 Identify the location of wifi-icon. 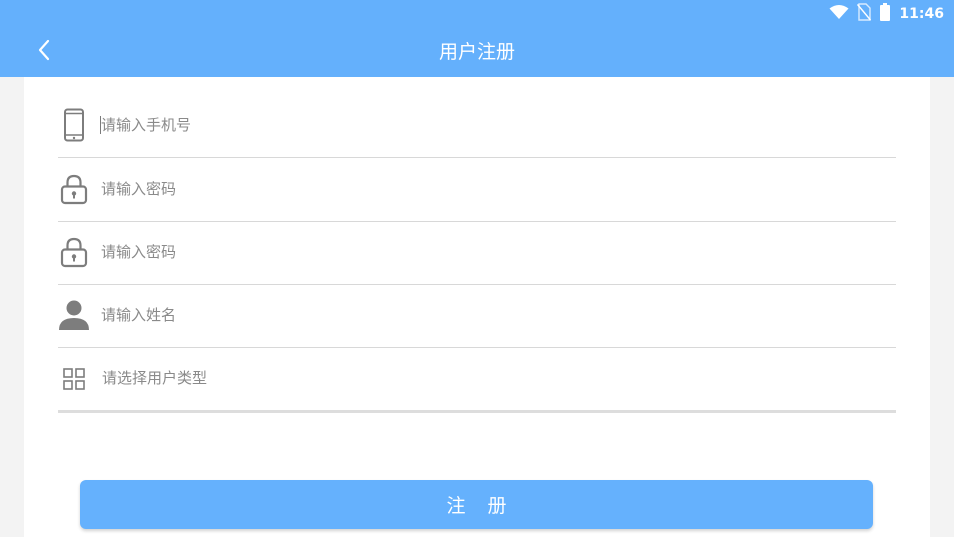
(839, 14).